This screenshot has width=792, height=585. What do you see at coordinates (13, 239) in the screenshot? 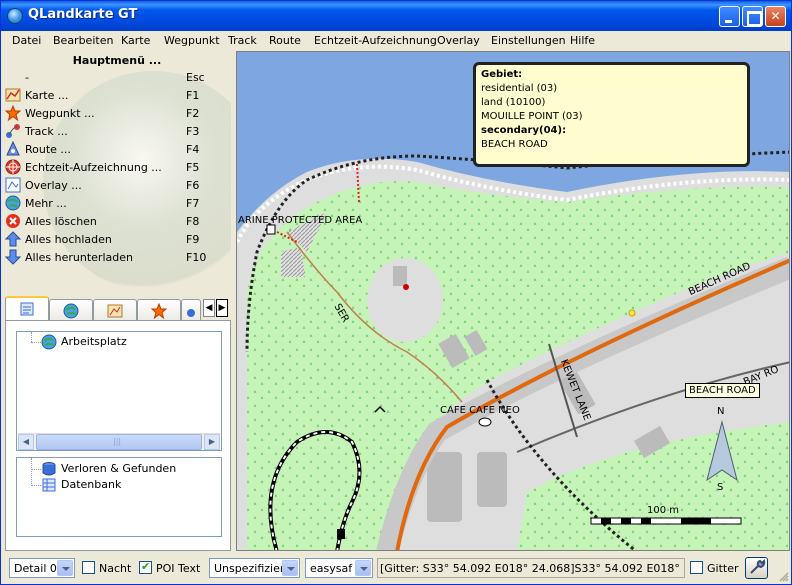
I see `upload-icon` at bounding box center [13, 239].